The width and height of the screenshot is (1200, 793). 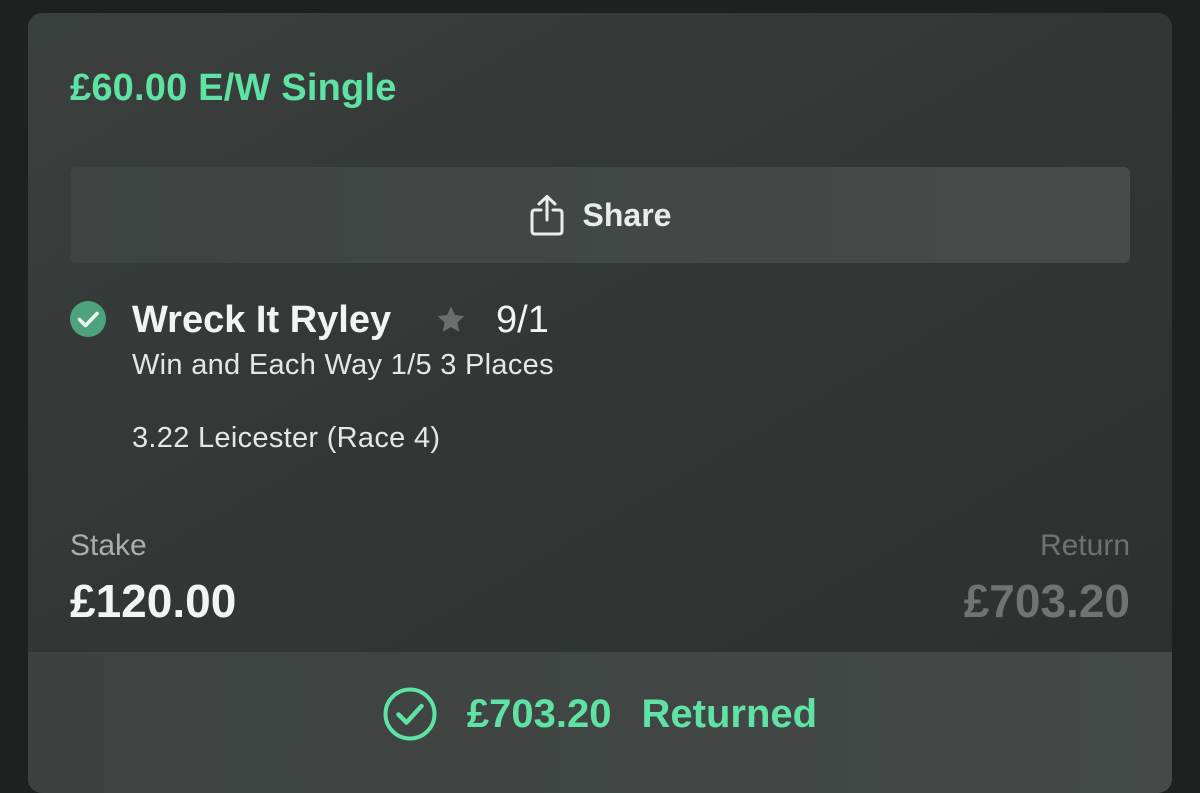 I want to click on odds: 9/1, so click(x=522, y=320).